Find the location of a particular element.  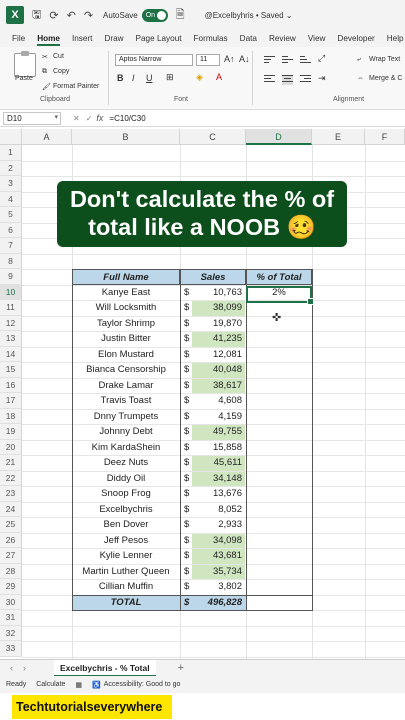

name-box: D10 is located at coordinates (32, 118).